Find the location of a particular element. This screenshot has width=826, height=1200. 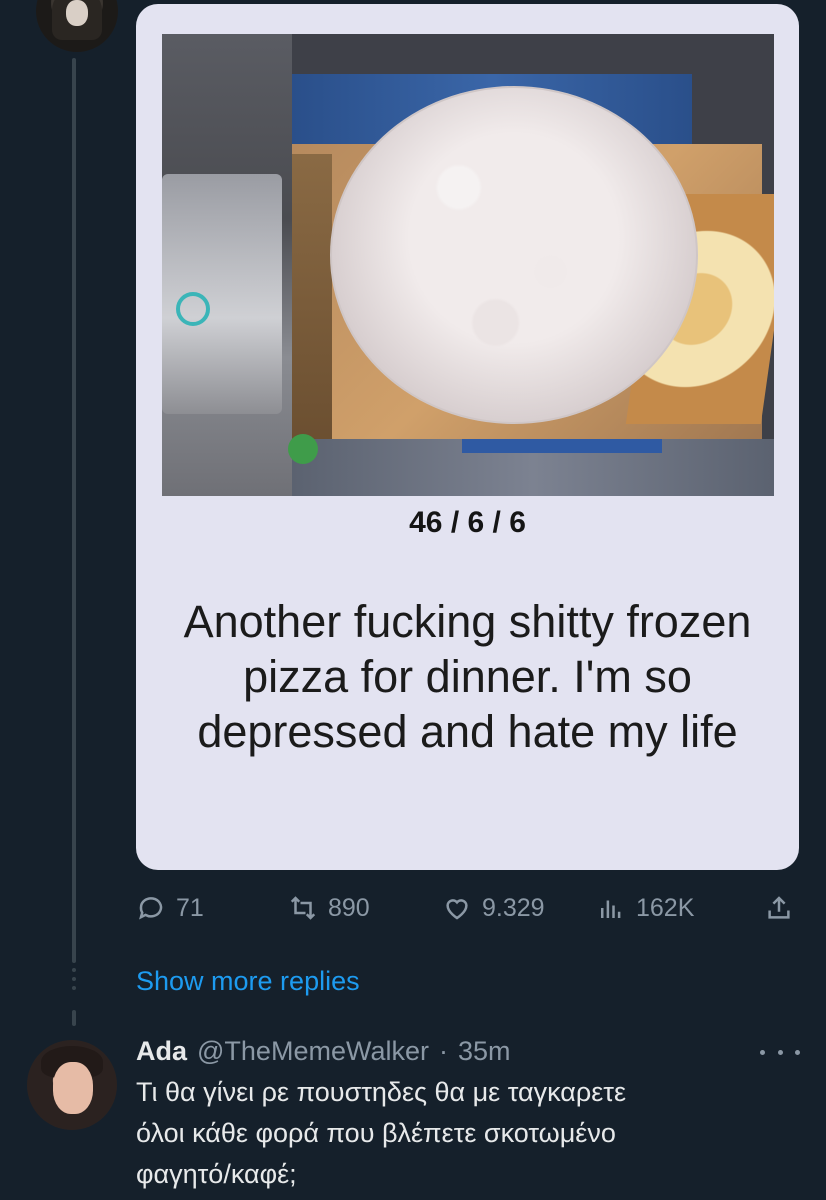

thread-line-short is located at coordinates (74, 1018).